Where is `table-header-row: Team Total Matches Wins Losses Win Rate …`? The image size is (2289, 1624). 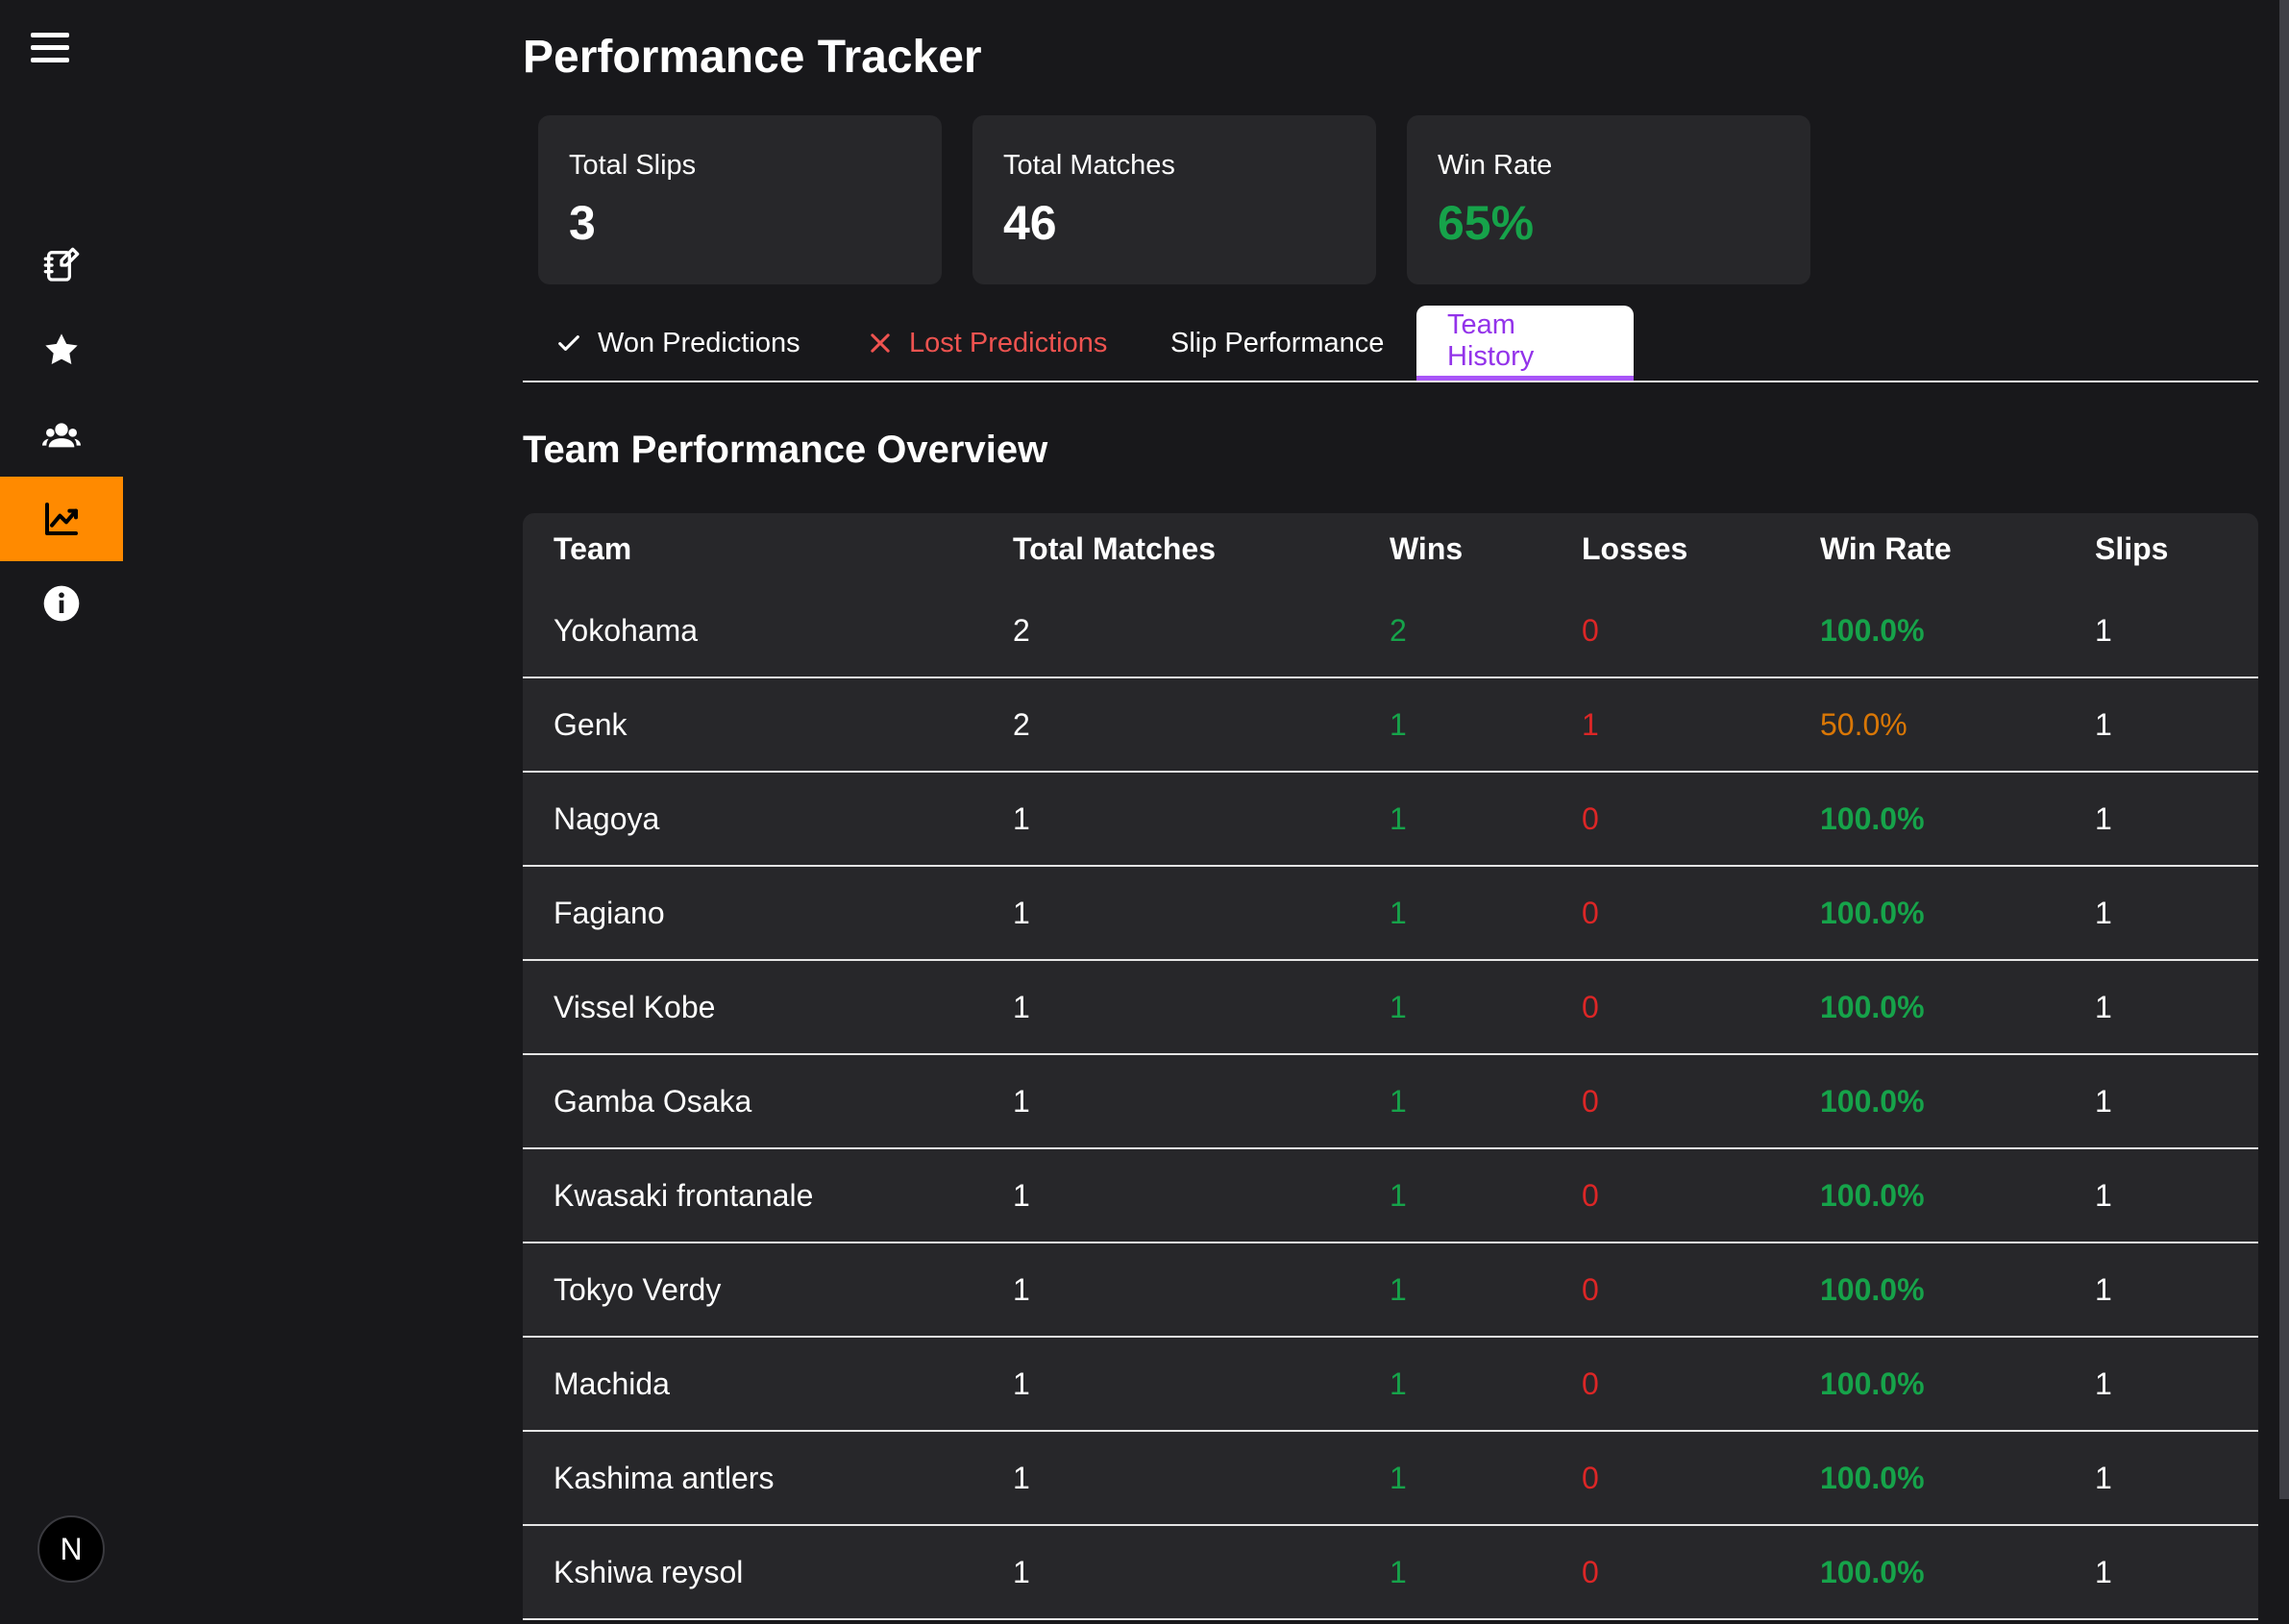
table-header-row: Team Total Matches Wins Losses Win Rate … is located at coordinates (1390, 548).